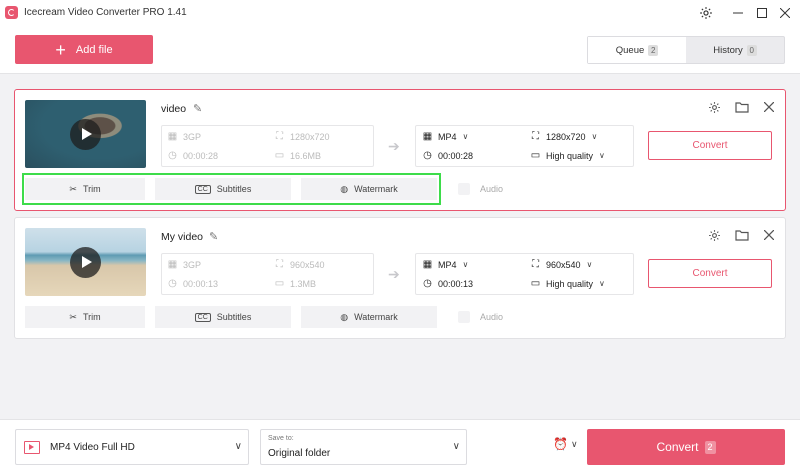  What do you see at coordinates (400, 50) in the screenshot?
I see `toolbar: + Add file Queue 2 History 0` at bounding box center [400, 50].